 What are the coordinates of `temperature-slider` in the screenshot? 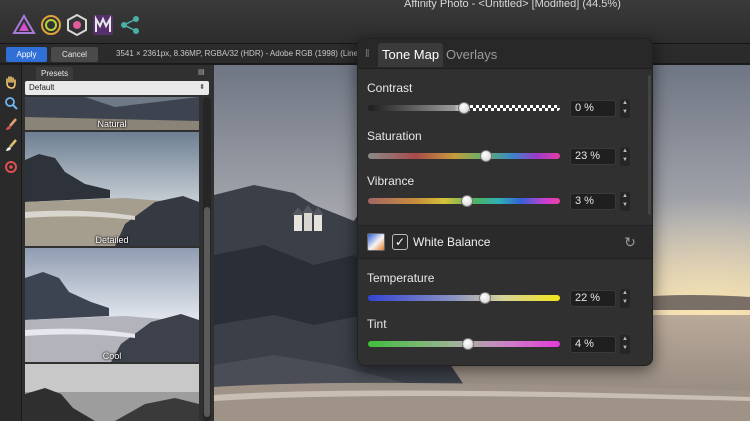 It's located at (464, 298).